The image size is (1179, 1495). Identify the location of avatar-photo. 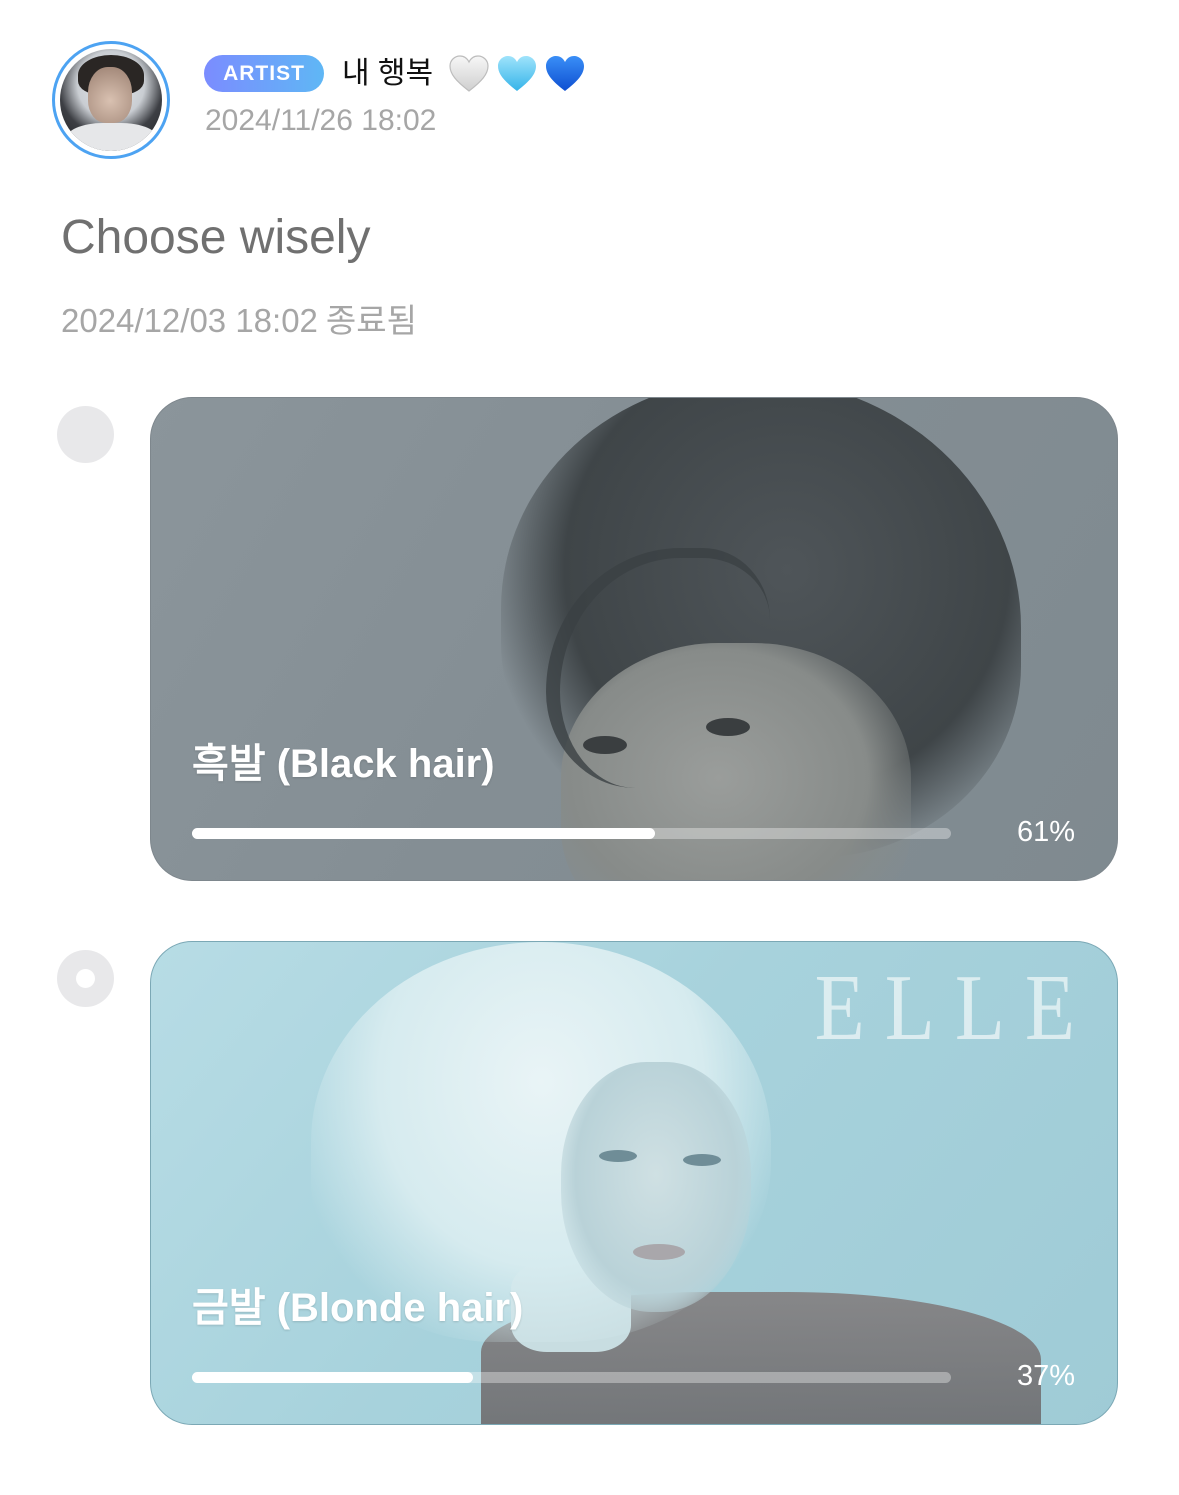
(111, 100).